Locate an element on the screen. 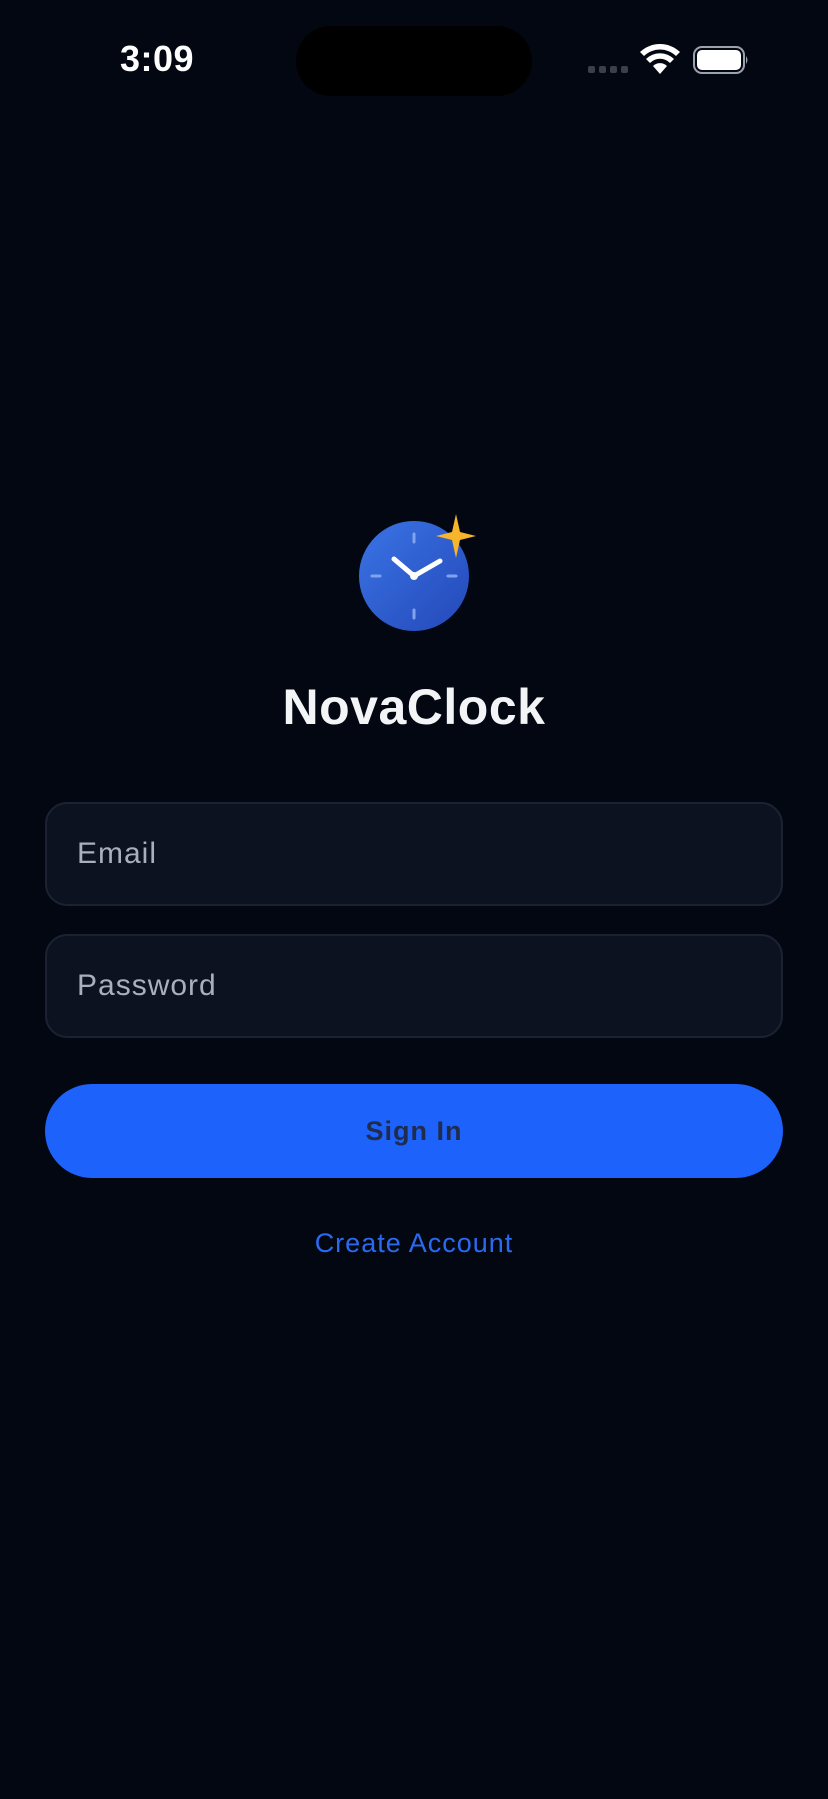 The image size is (828, 1799). sign-in-button: Sign In is located at coordinates (414, 1131).